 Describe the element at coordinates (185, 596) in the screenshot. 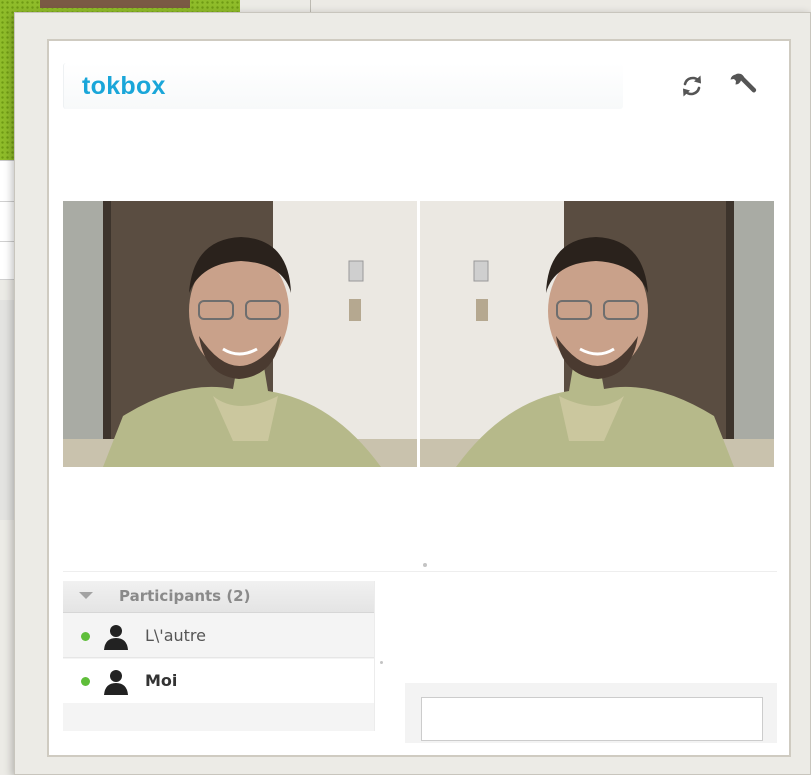

I see `participants-title: Participants (2)` at that location.